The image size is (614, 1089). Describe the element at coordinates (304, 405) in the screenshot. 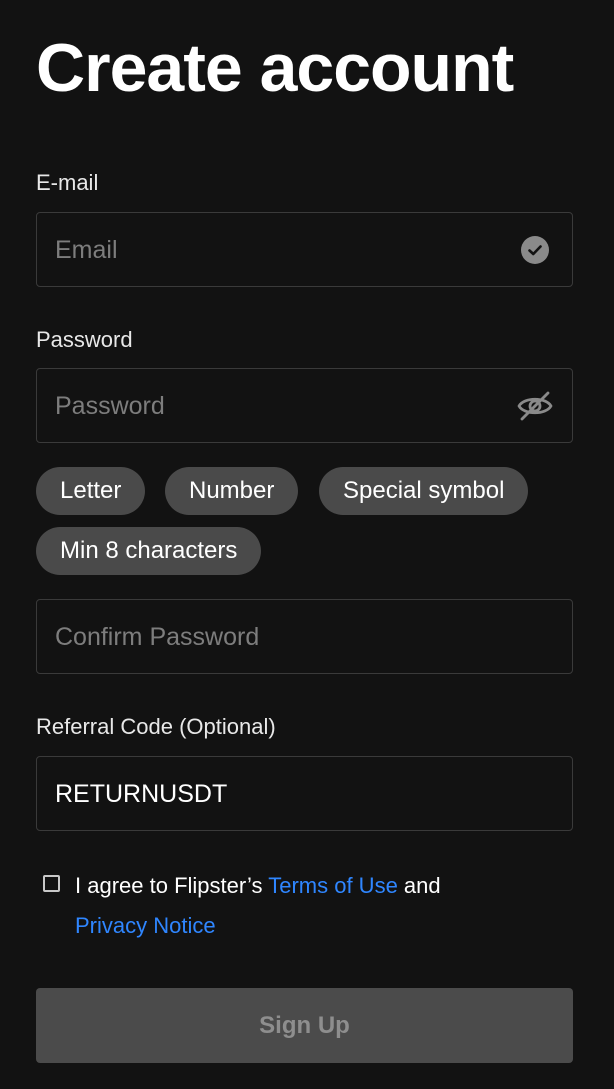

I see `password-field: Password` at that location.